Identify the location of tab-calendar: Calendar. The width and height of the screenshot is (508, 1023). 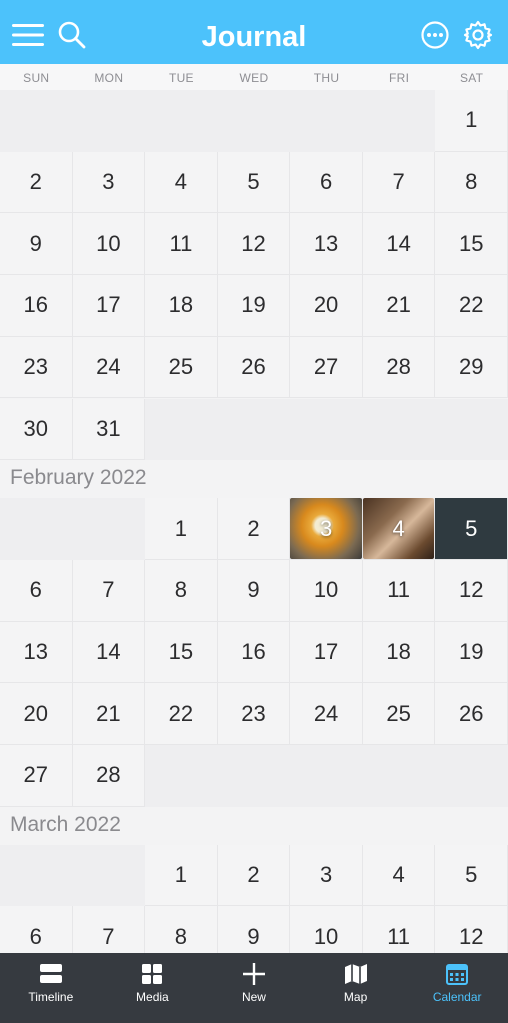
(457, 988).